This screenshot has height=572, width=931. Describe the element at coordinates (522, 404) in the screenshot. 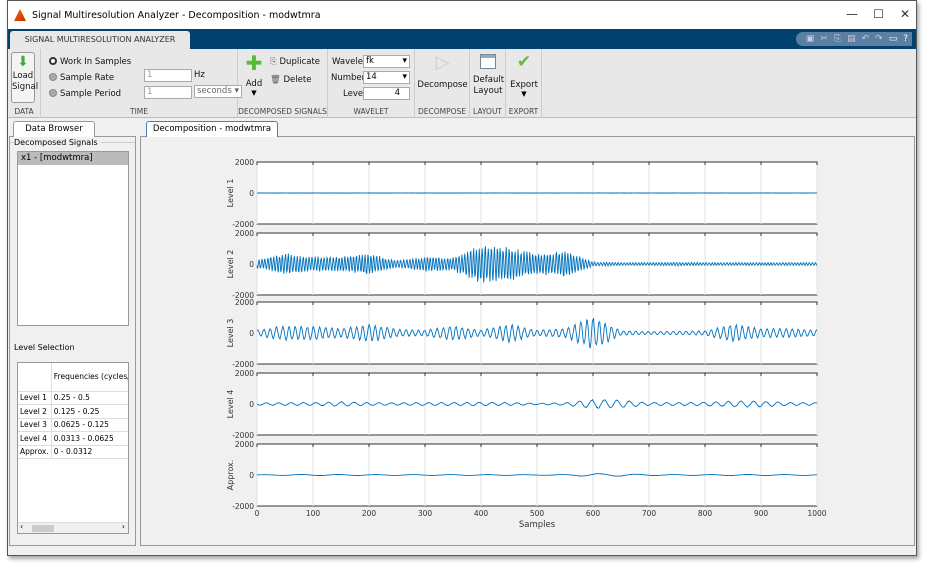

I see `axes-level-4: -2000 0 2000 Level 4` at that location.